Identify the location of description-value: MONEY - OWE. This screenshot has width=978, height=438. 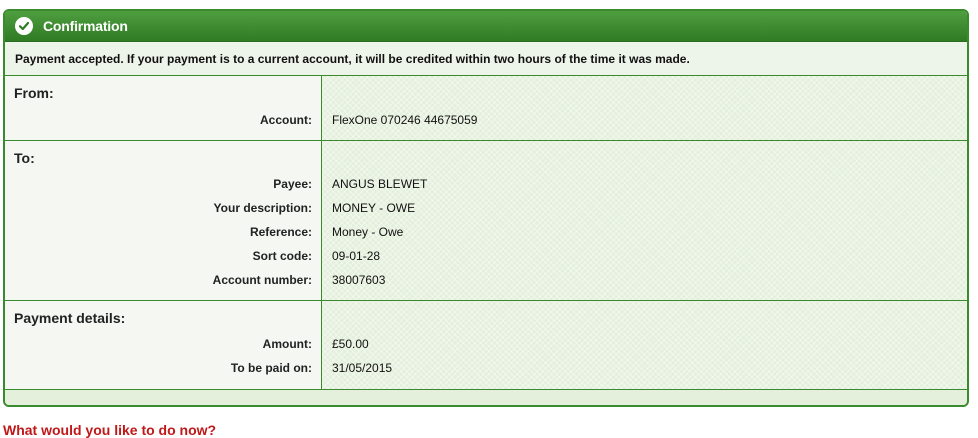
(374, 208).